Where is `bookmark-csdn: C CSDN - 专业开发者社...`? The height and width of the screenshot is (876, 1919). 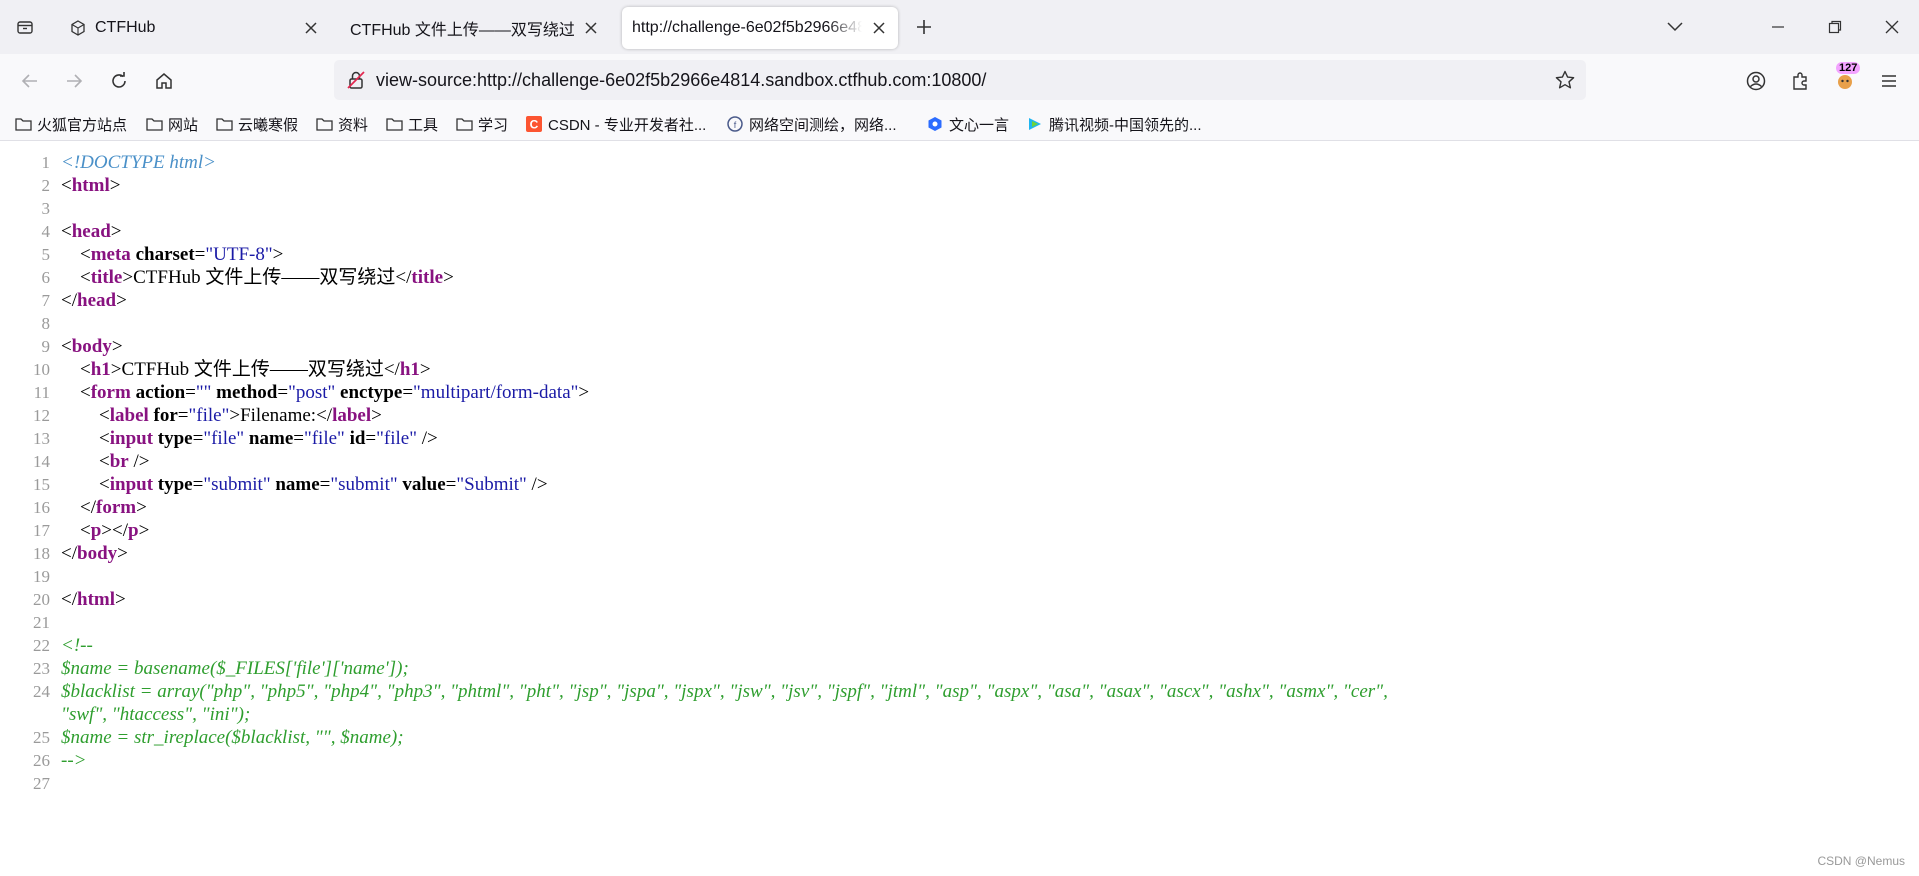 bookmark-csdn: C CSDN - 专业开发者社... is located at coordinates (615, 124).